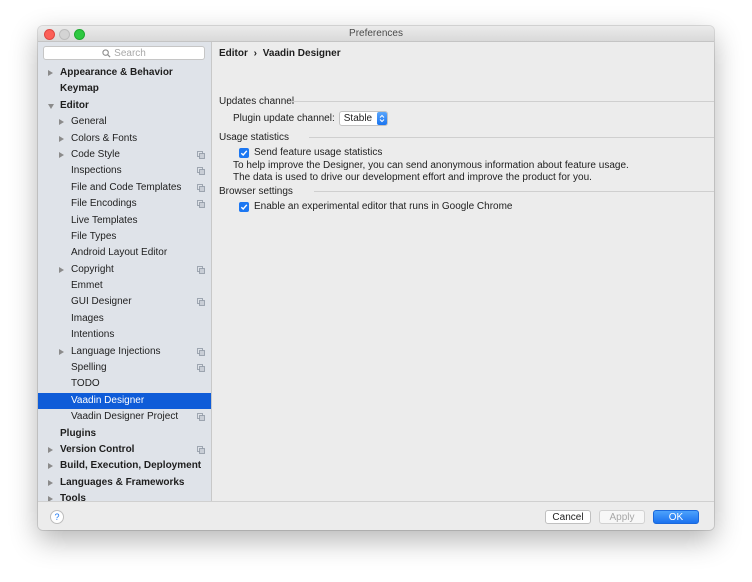 Image resolution: width=752 pixels, height=582 pixels. I want to click on sidebar-item-build-execution-deployment: Build, Execution, Deployment, so click(124, 466).